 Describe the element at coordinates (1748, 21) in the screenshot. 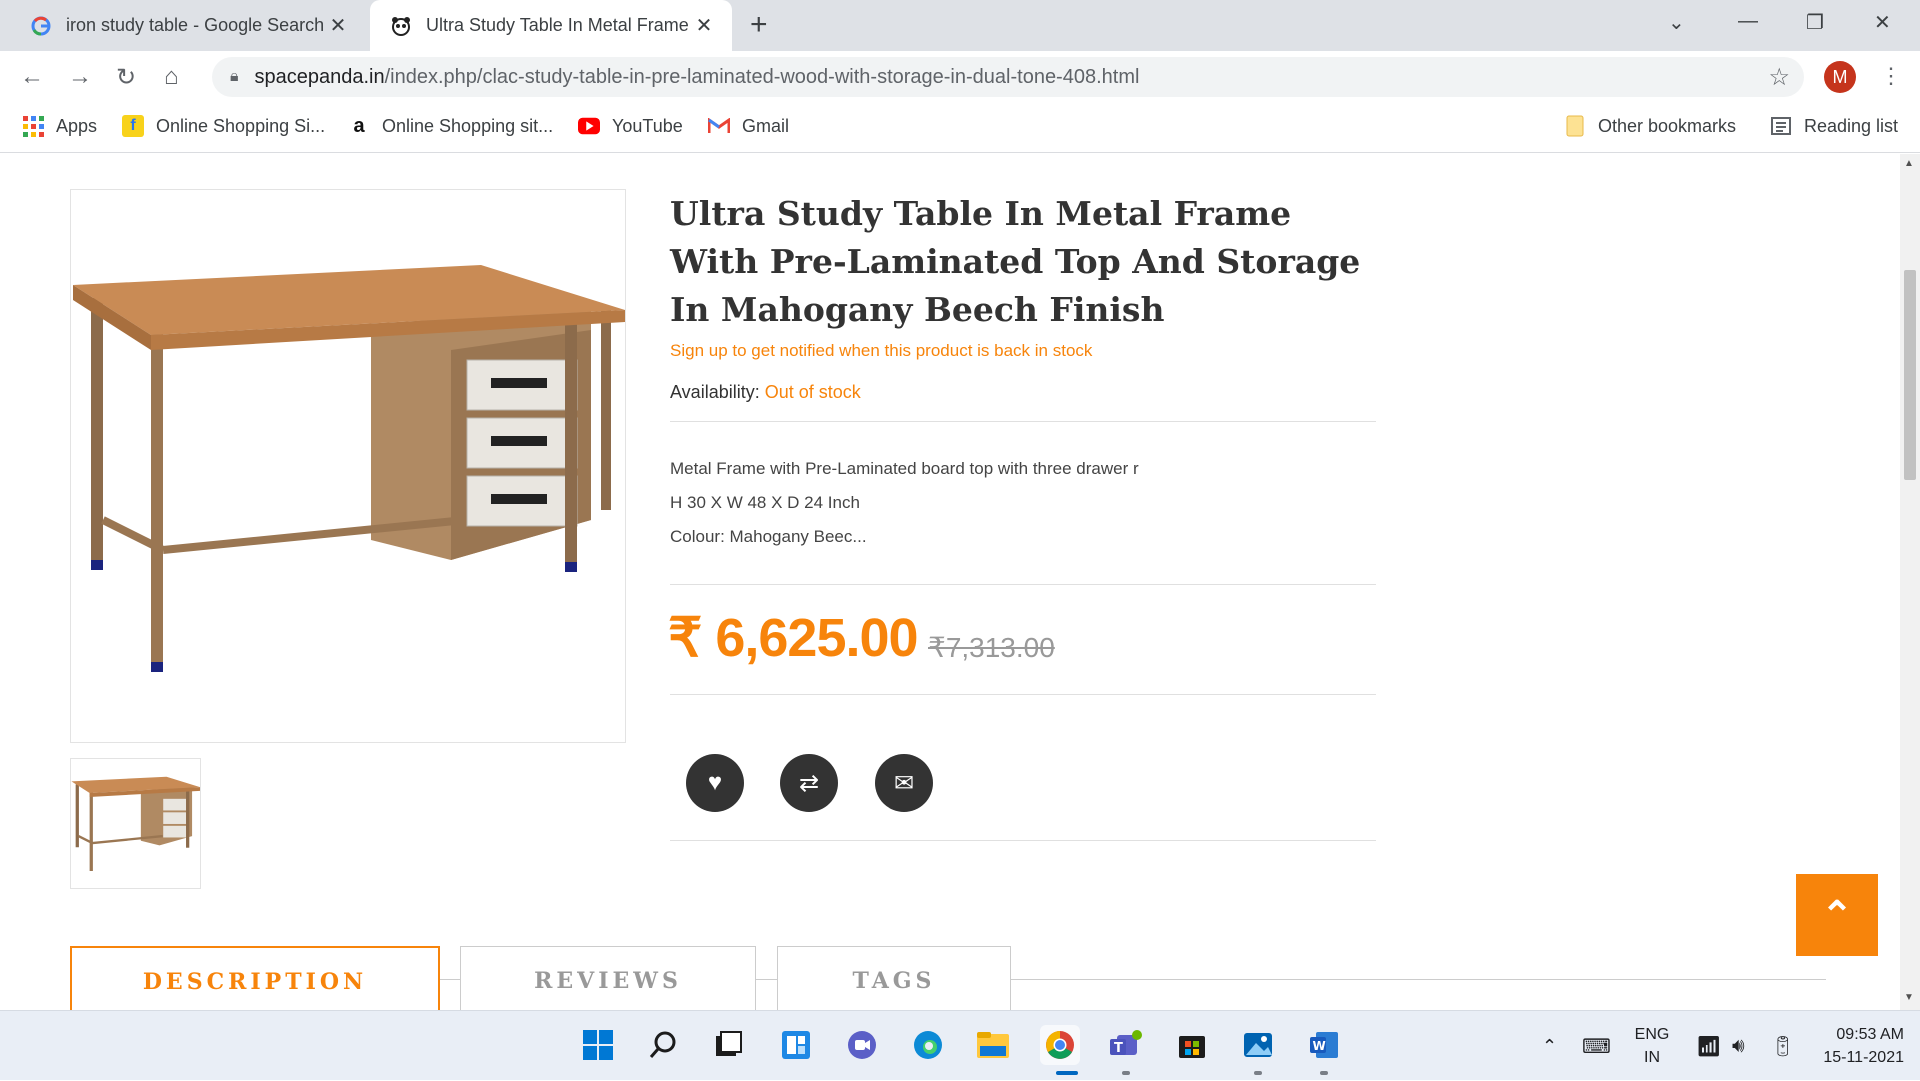

I see `minimize-icon: —` at that location.